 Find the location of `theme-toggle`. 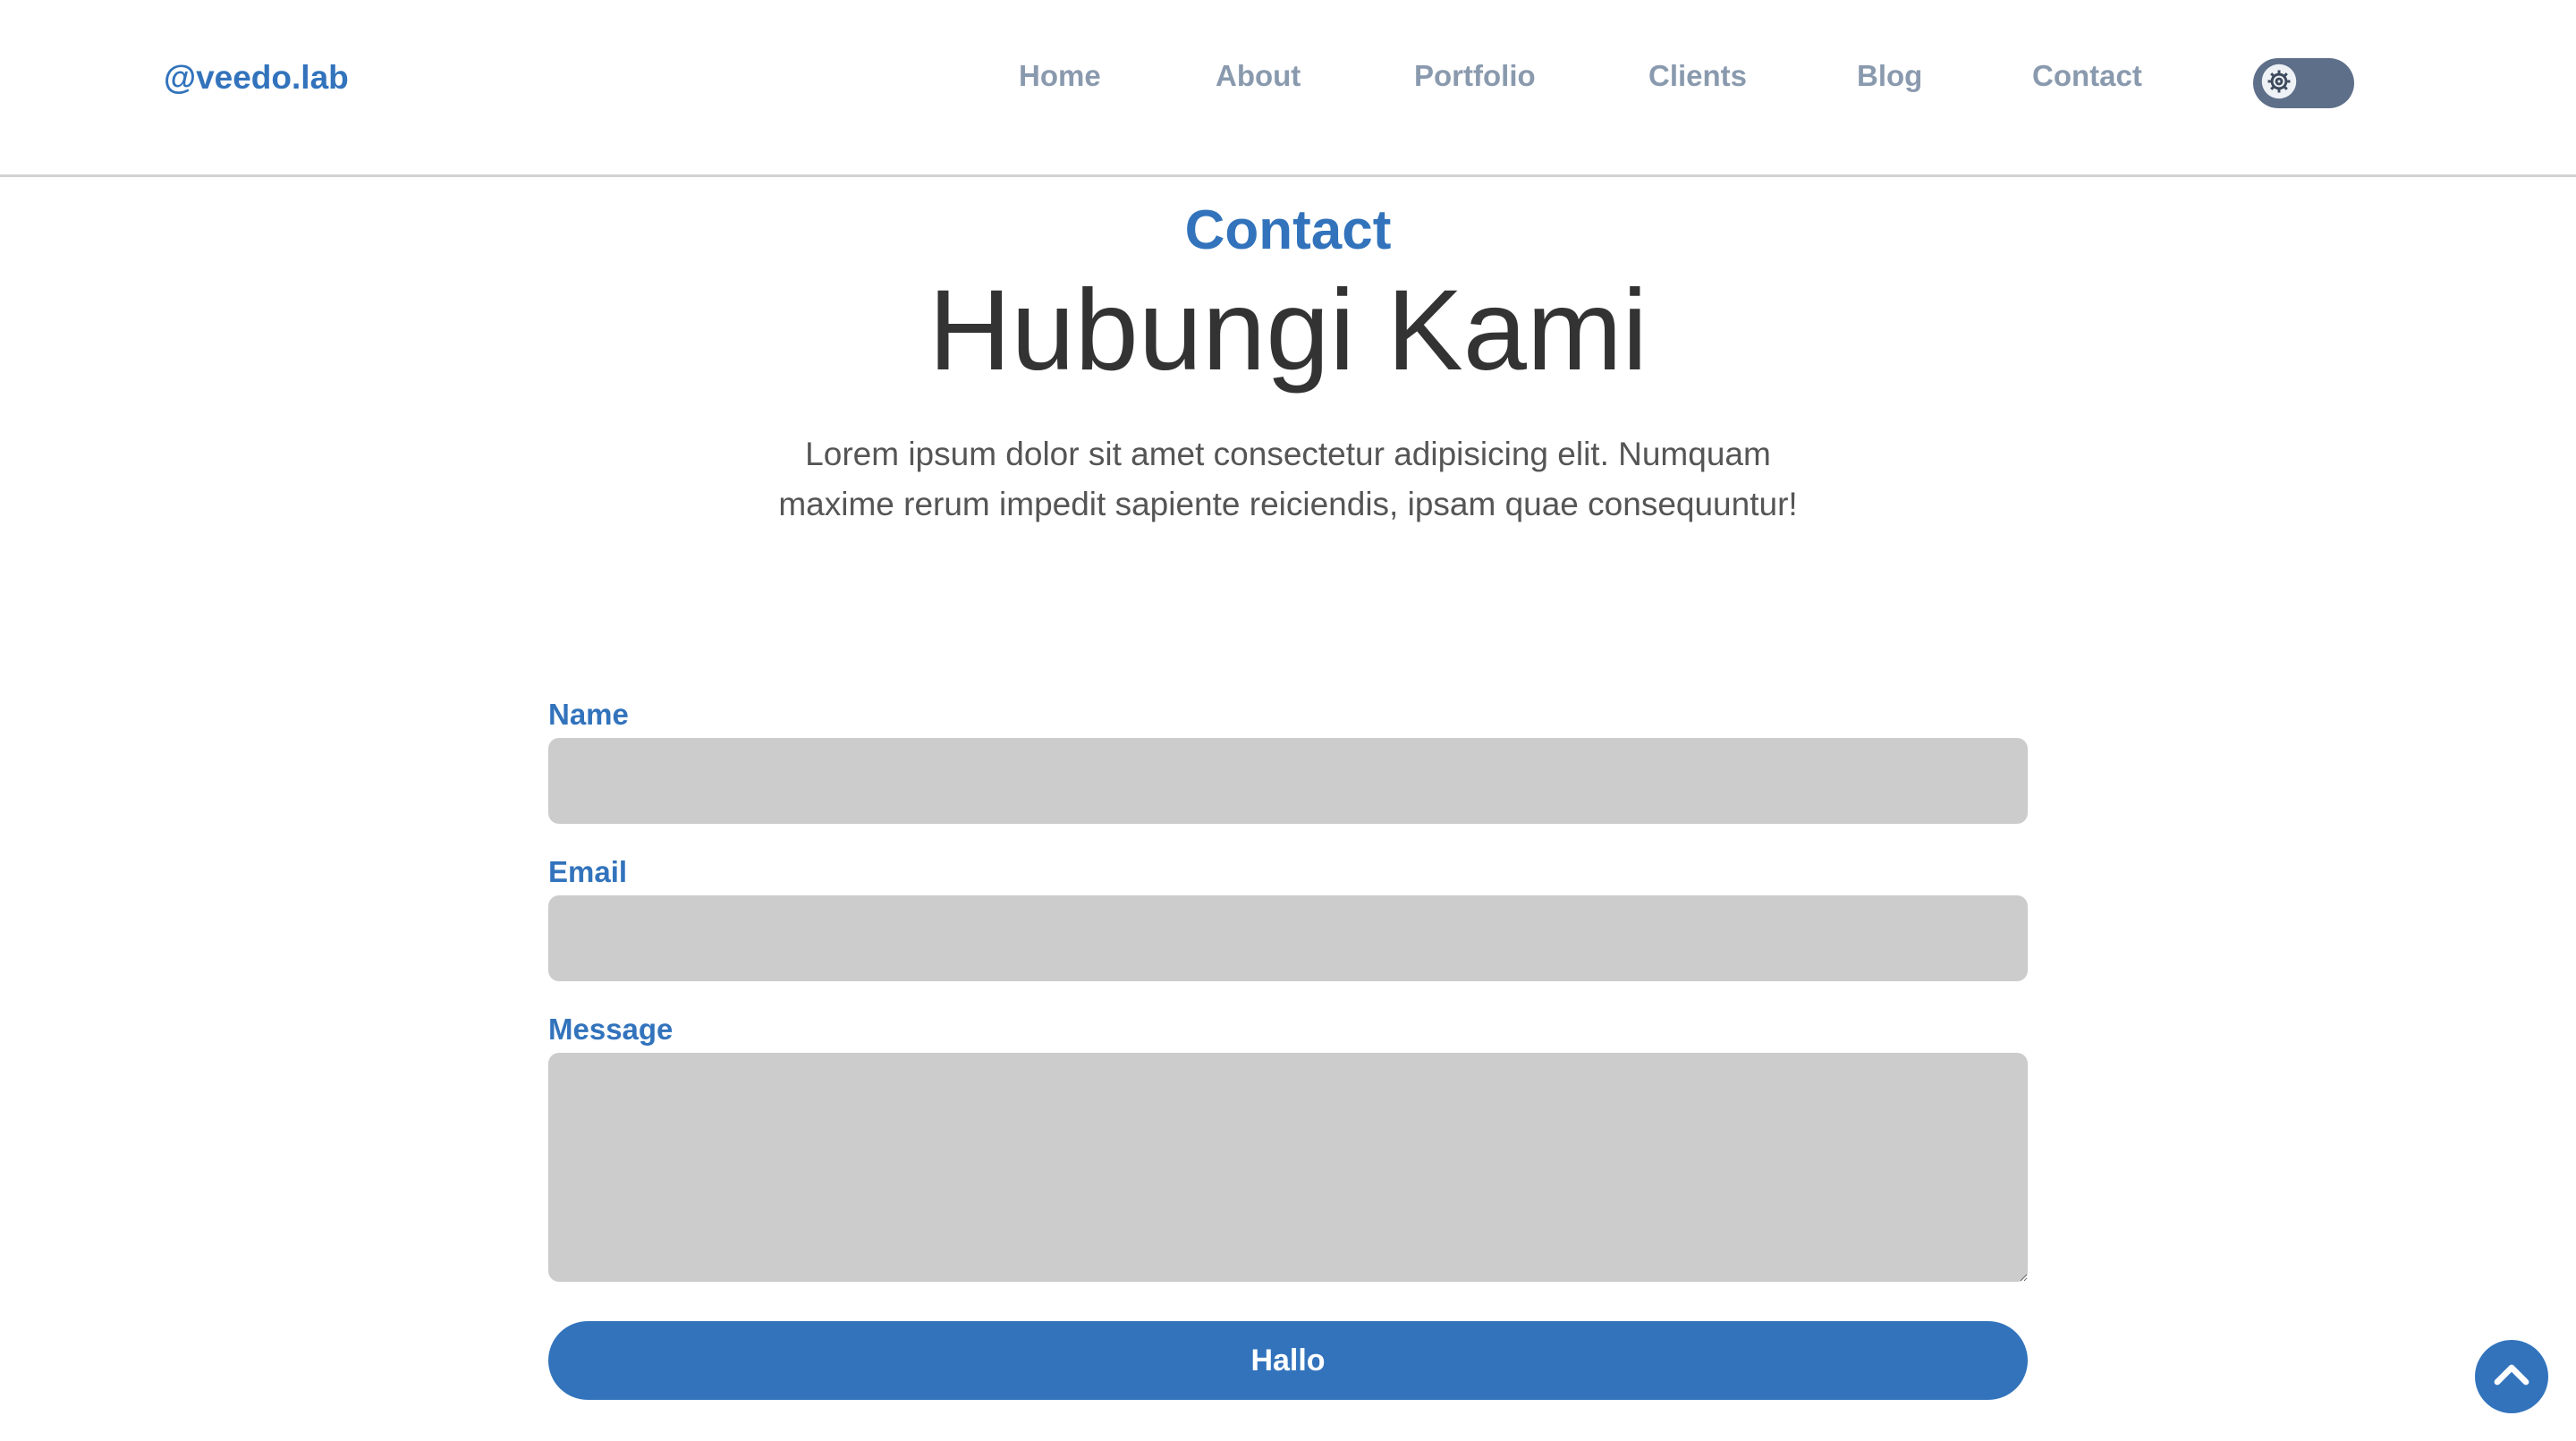

theme-toggle is located at coordinates (2303, 83).